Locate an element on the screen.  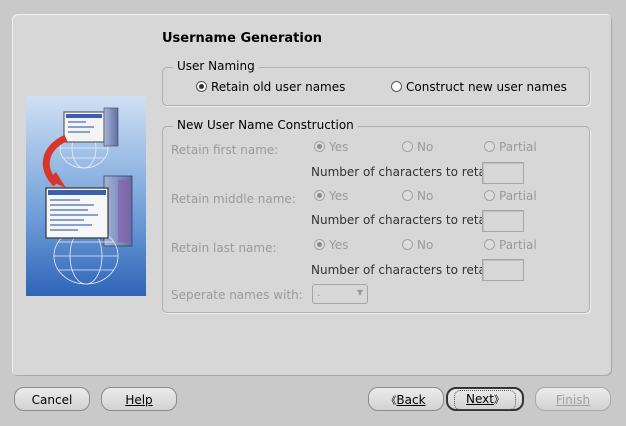
middle-name-chars-input is located at coordinates (503, 221).